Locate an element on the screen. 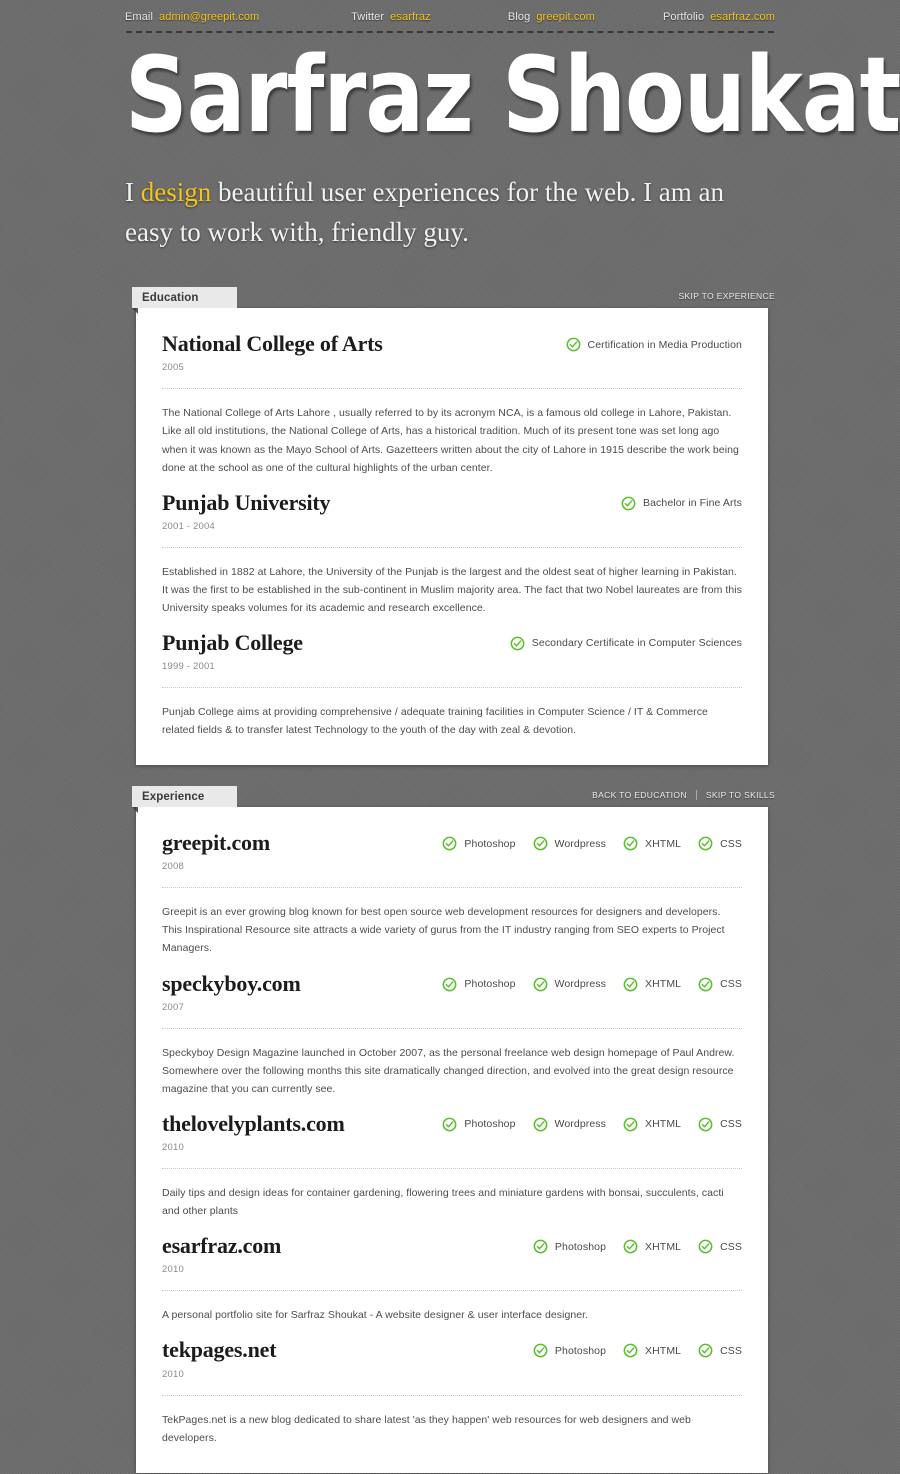 The height and width of the screenshot is (1474, 900). entry-heading-group: National College of Arts 2005 is located at coordinates (272, 352).